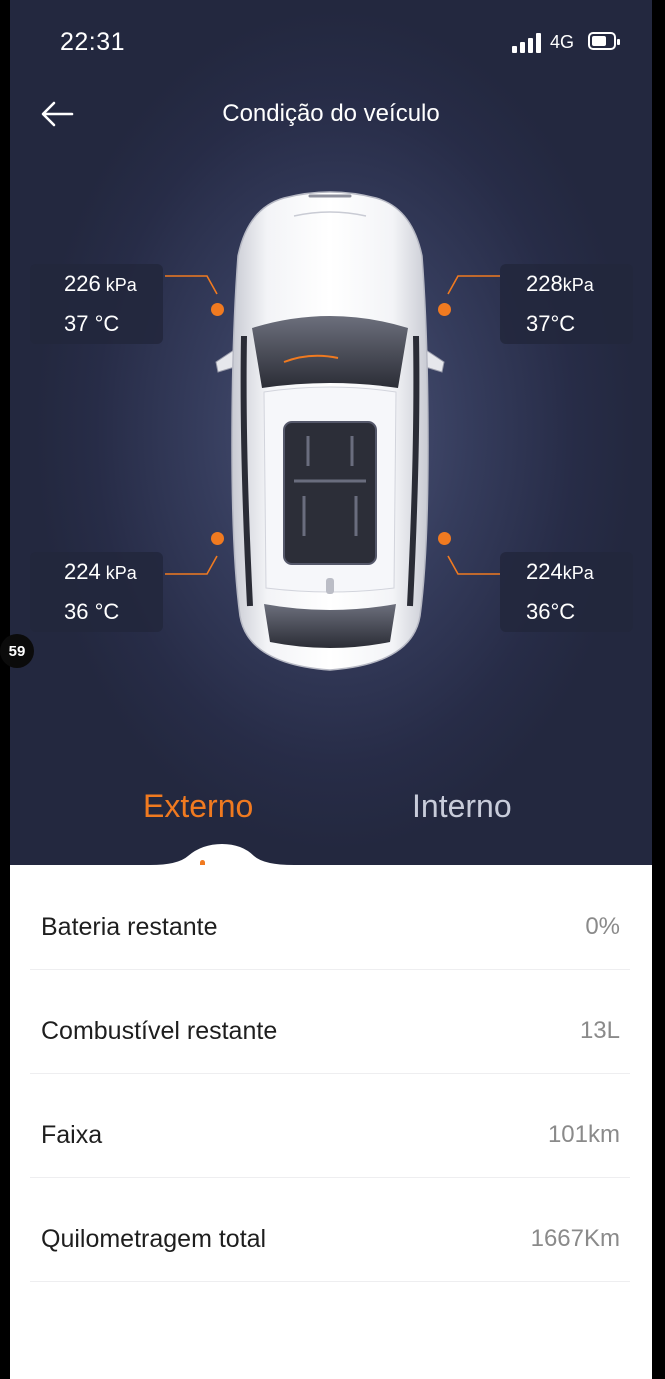 This screenshot has width=665, height=1379. Describe the element at coordinates (100, 571) in the screenshot. I see `tire-rear-left-pressure: 224 kPa` at that location.